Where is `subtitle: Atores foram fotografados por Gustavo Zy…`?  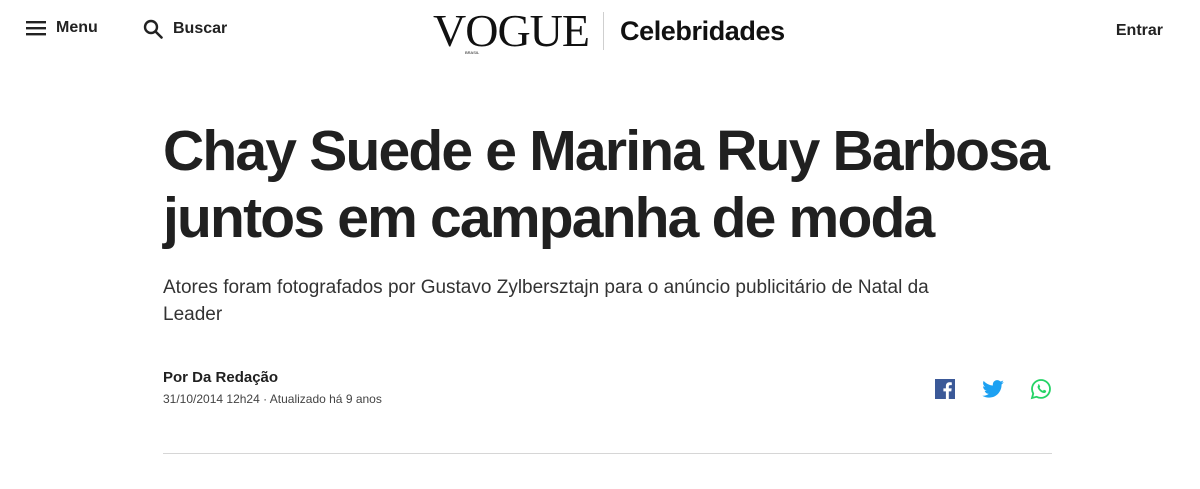 subtitle: Atores foram fotografados por Gustavo Zy… is located at coordinates (546, 301).